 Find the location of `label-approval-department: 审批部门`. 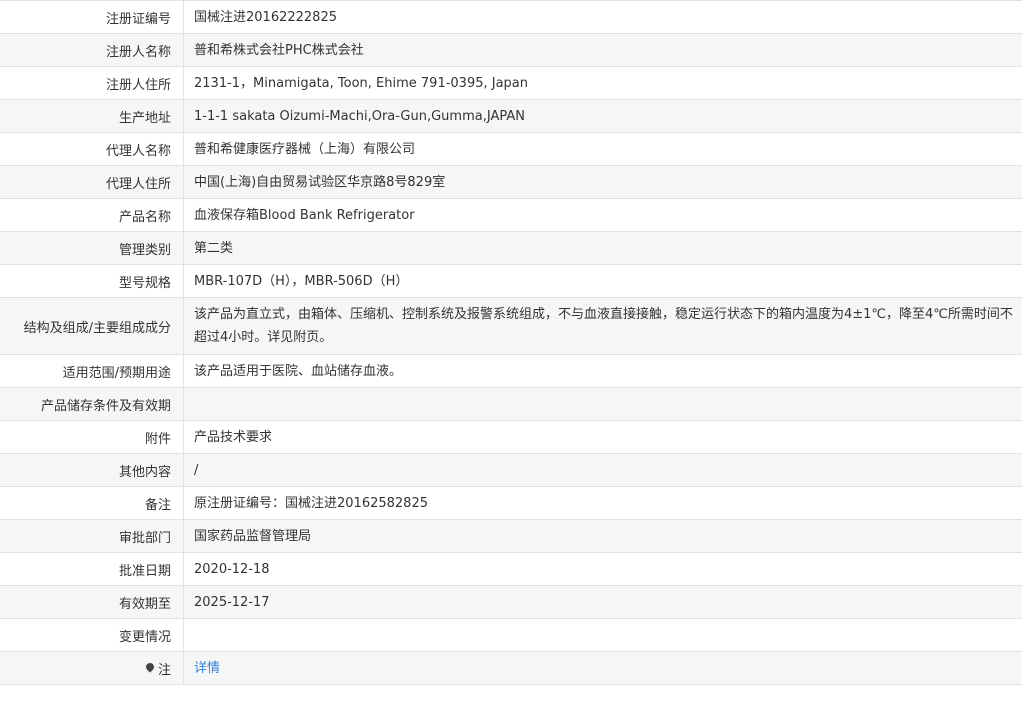

label-approval-department: 审批部门 is located at coordinates (92, 536).